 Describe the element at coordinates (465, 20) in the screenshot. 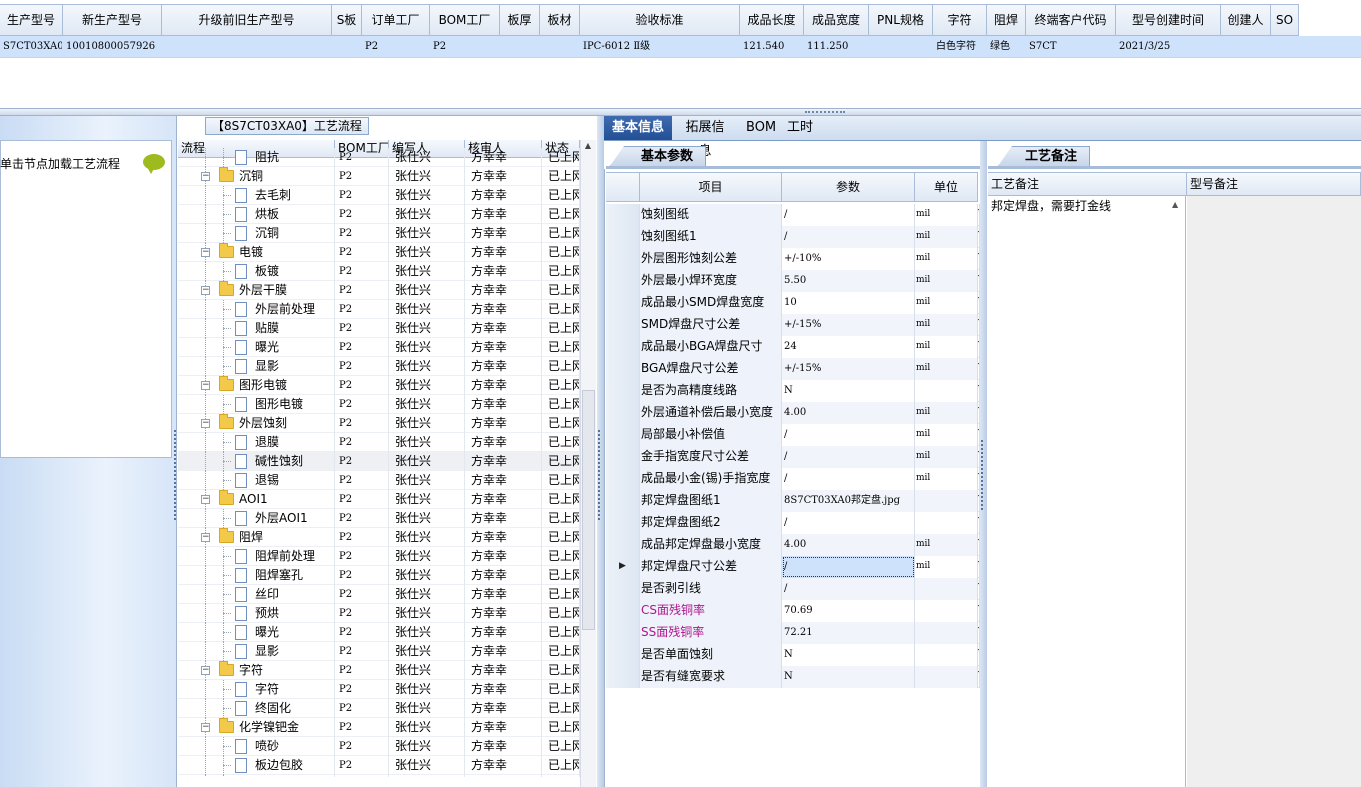

I see `top-grid-header-cell: BOM工厂` at that location.